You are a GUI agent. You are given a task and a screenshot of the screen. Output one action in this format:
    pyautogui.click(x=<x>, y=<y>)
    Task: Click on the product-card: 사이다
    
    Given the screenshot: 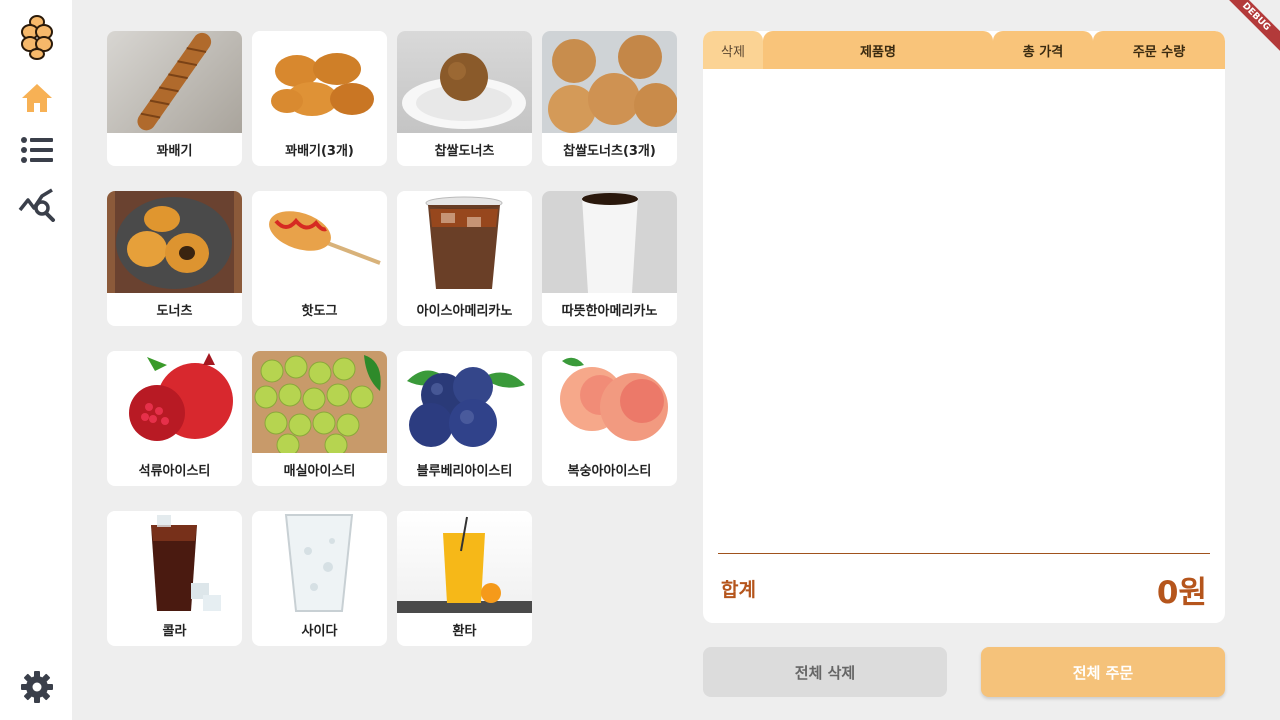 What is the action you would take?
    pyautogui.click(x=319, y=578)
    